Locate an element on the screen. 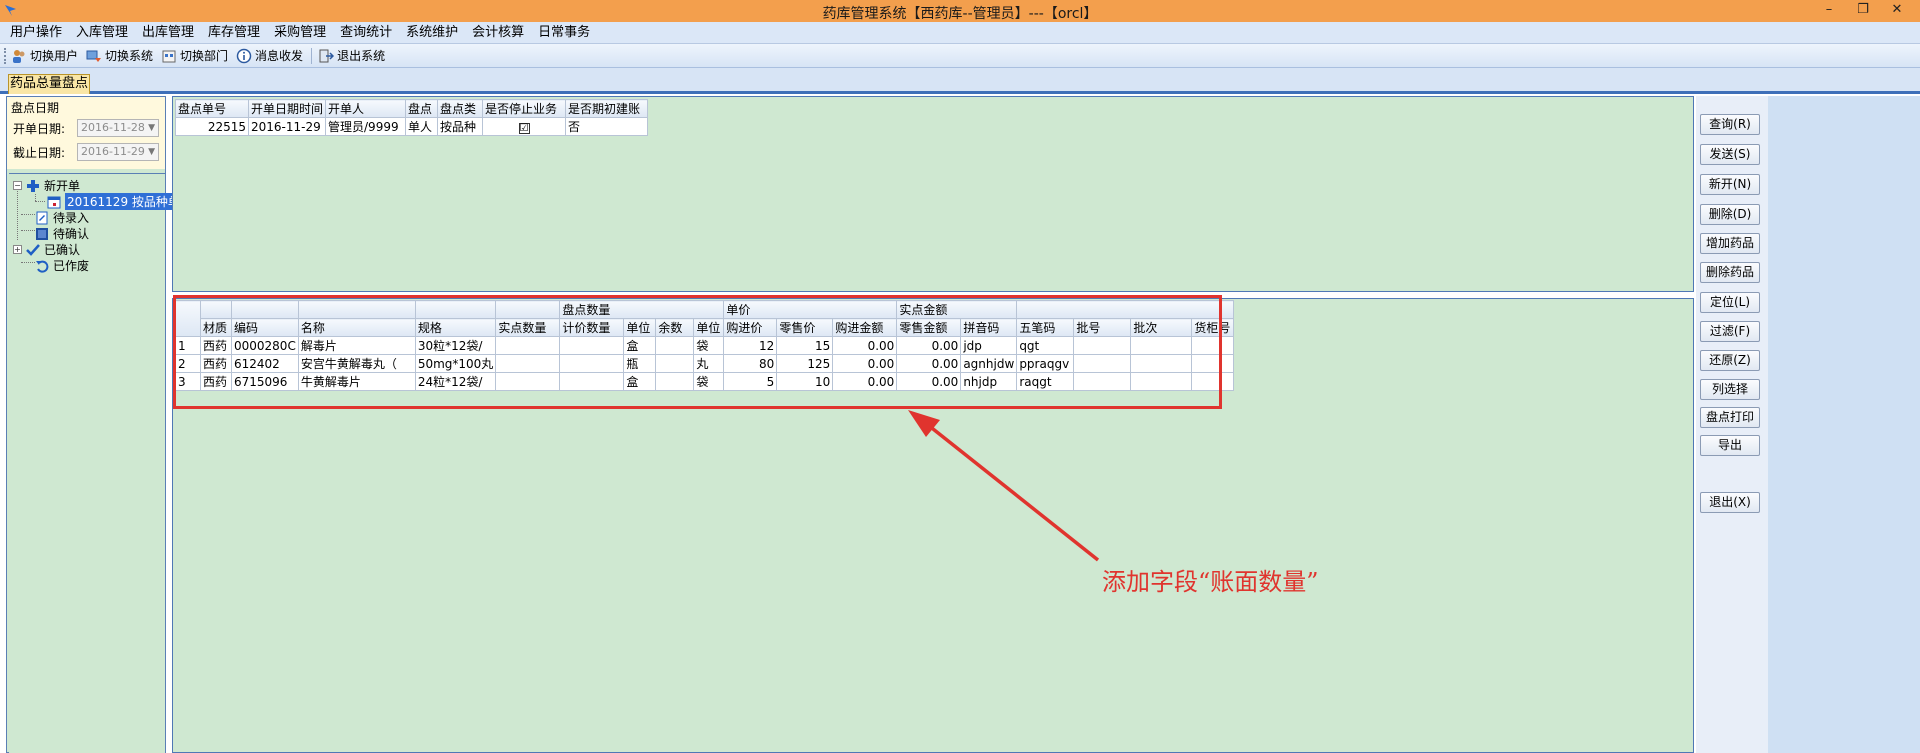 The height and width of the screenshot is (753, 1920). annotation-text: 添加字段“账面数量” is located at coordinates (1210, 582).